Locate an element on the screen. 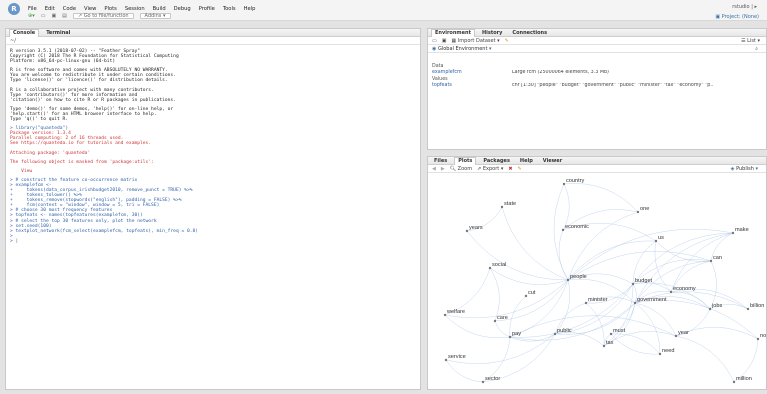 Image resolution: width=767 pixels, height=394 pixels. object-name: topfeats is located at coordinates (442, 85).